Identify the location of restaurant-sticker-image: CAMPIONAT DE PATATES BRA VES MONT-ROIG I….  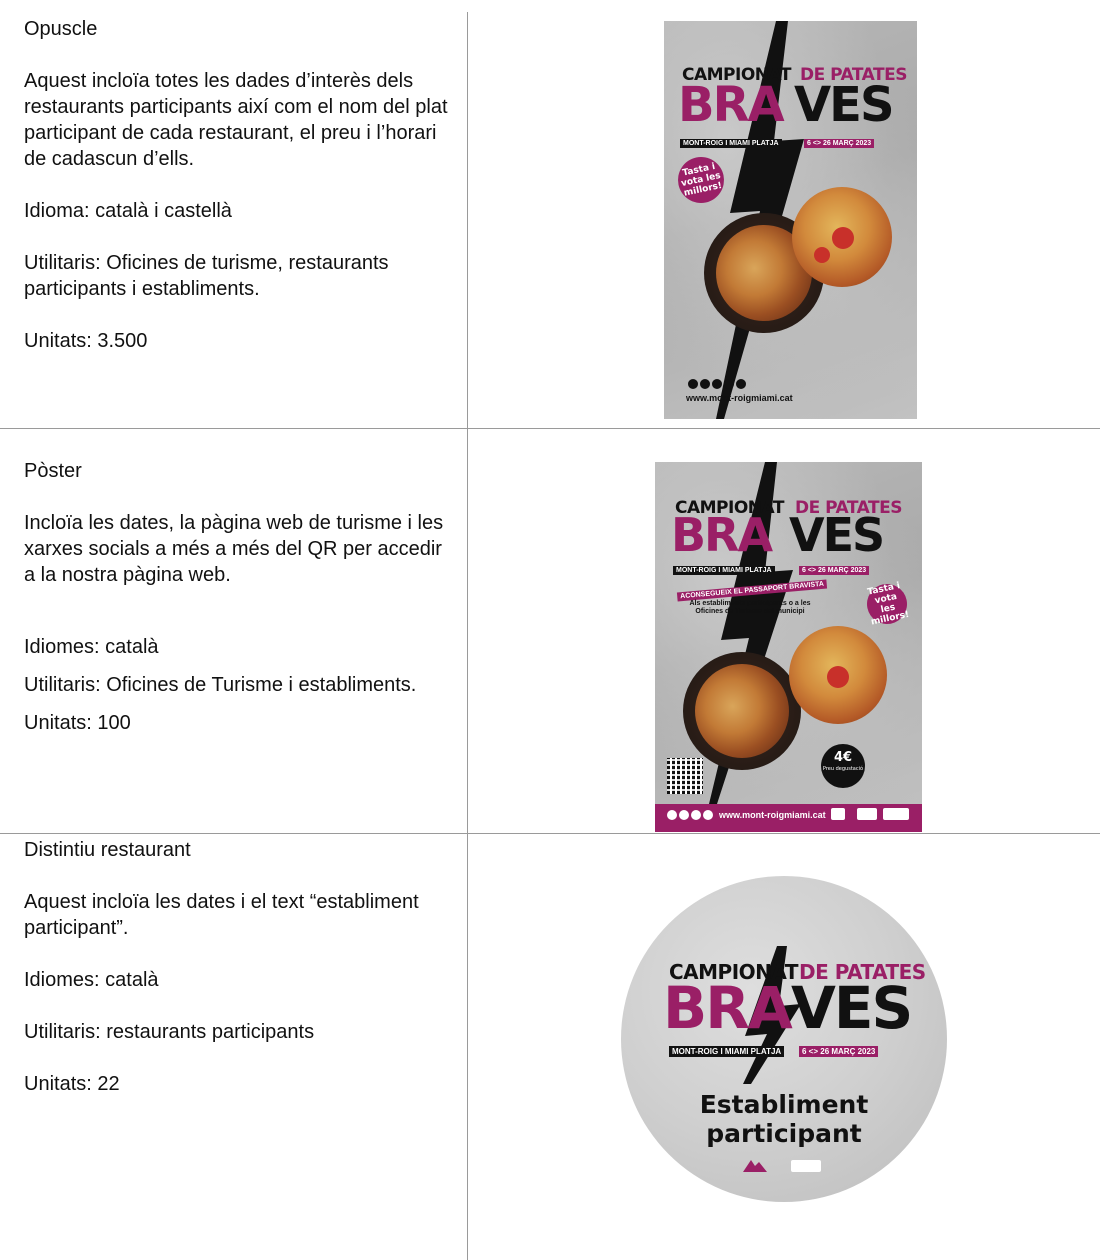
(784, 1039).